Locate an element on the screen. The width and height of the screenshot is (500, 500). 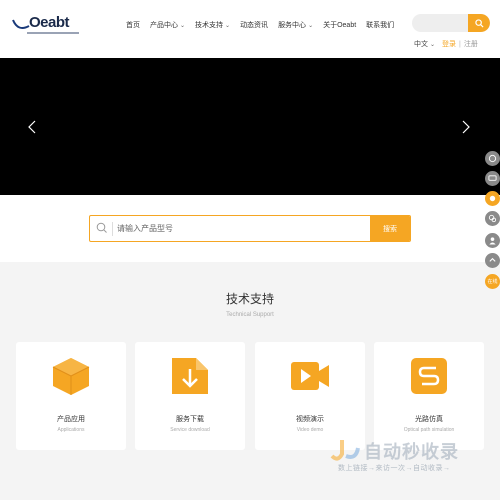
wechat-icon is located at coordinates (492, 218).